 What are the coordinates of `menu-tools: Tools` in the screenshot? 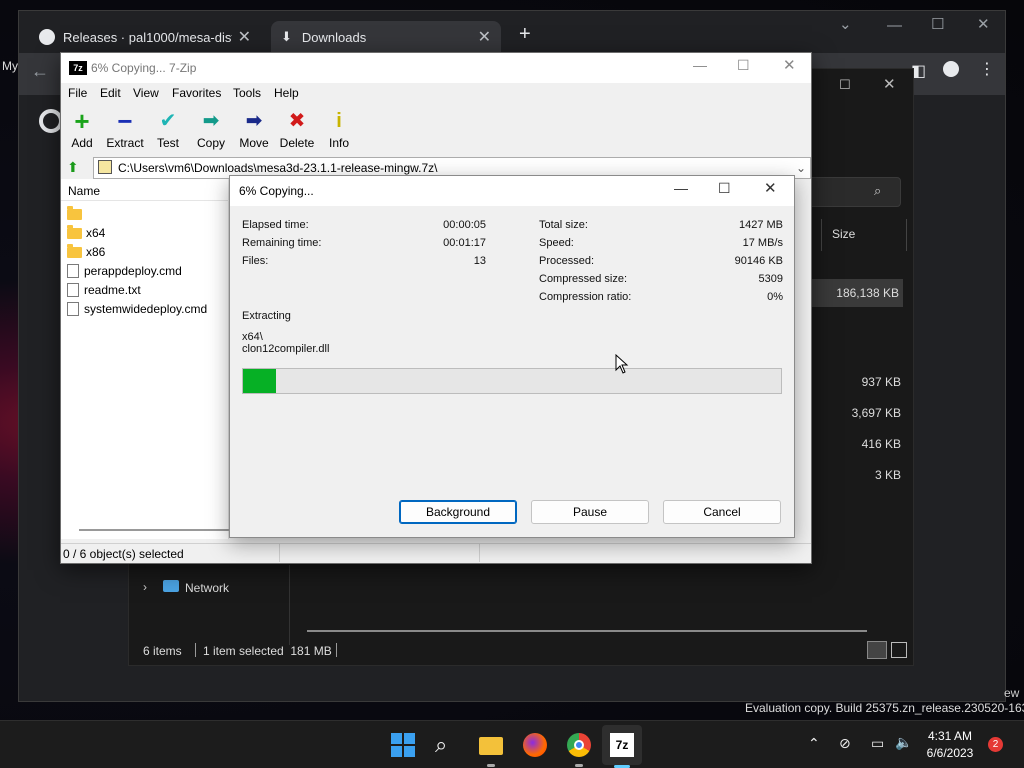 It's located at (247, 93).